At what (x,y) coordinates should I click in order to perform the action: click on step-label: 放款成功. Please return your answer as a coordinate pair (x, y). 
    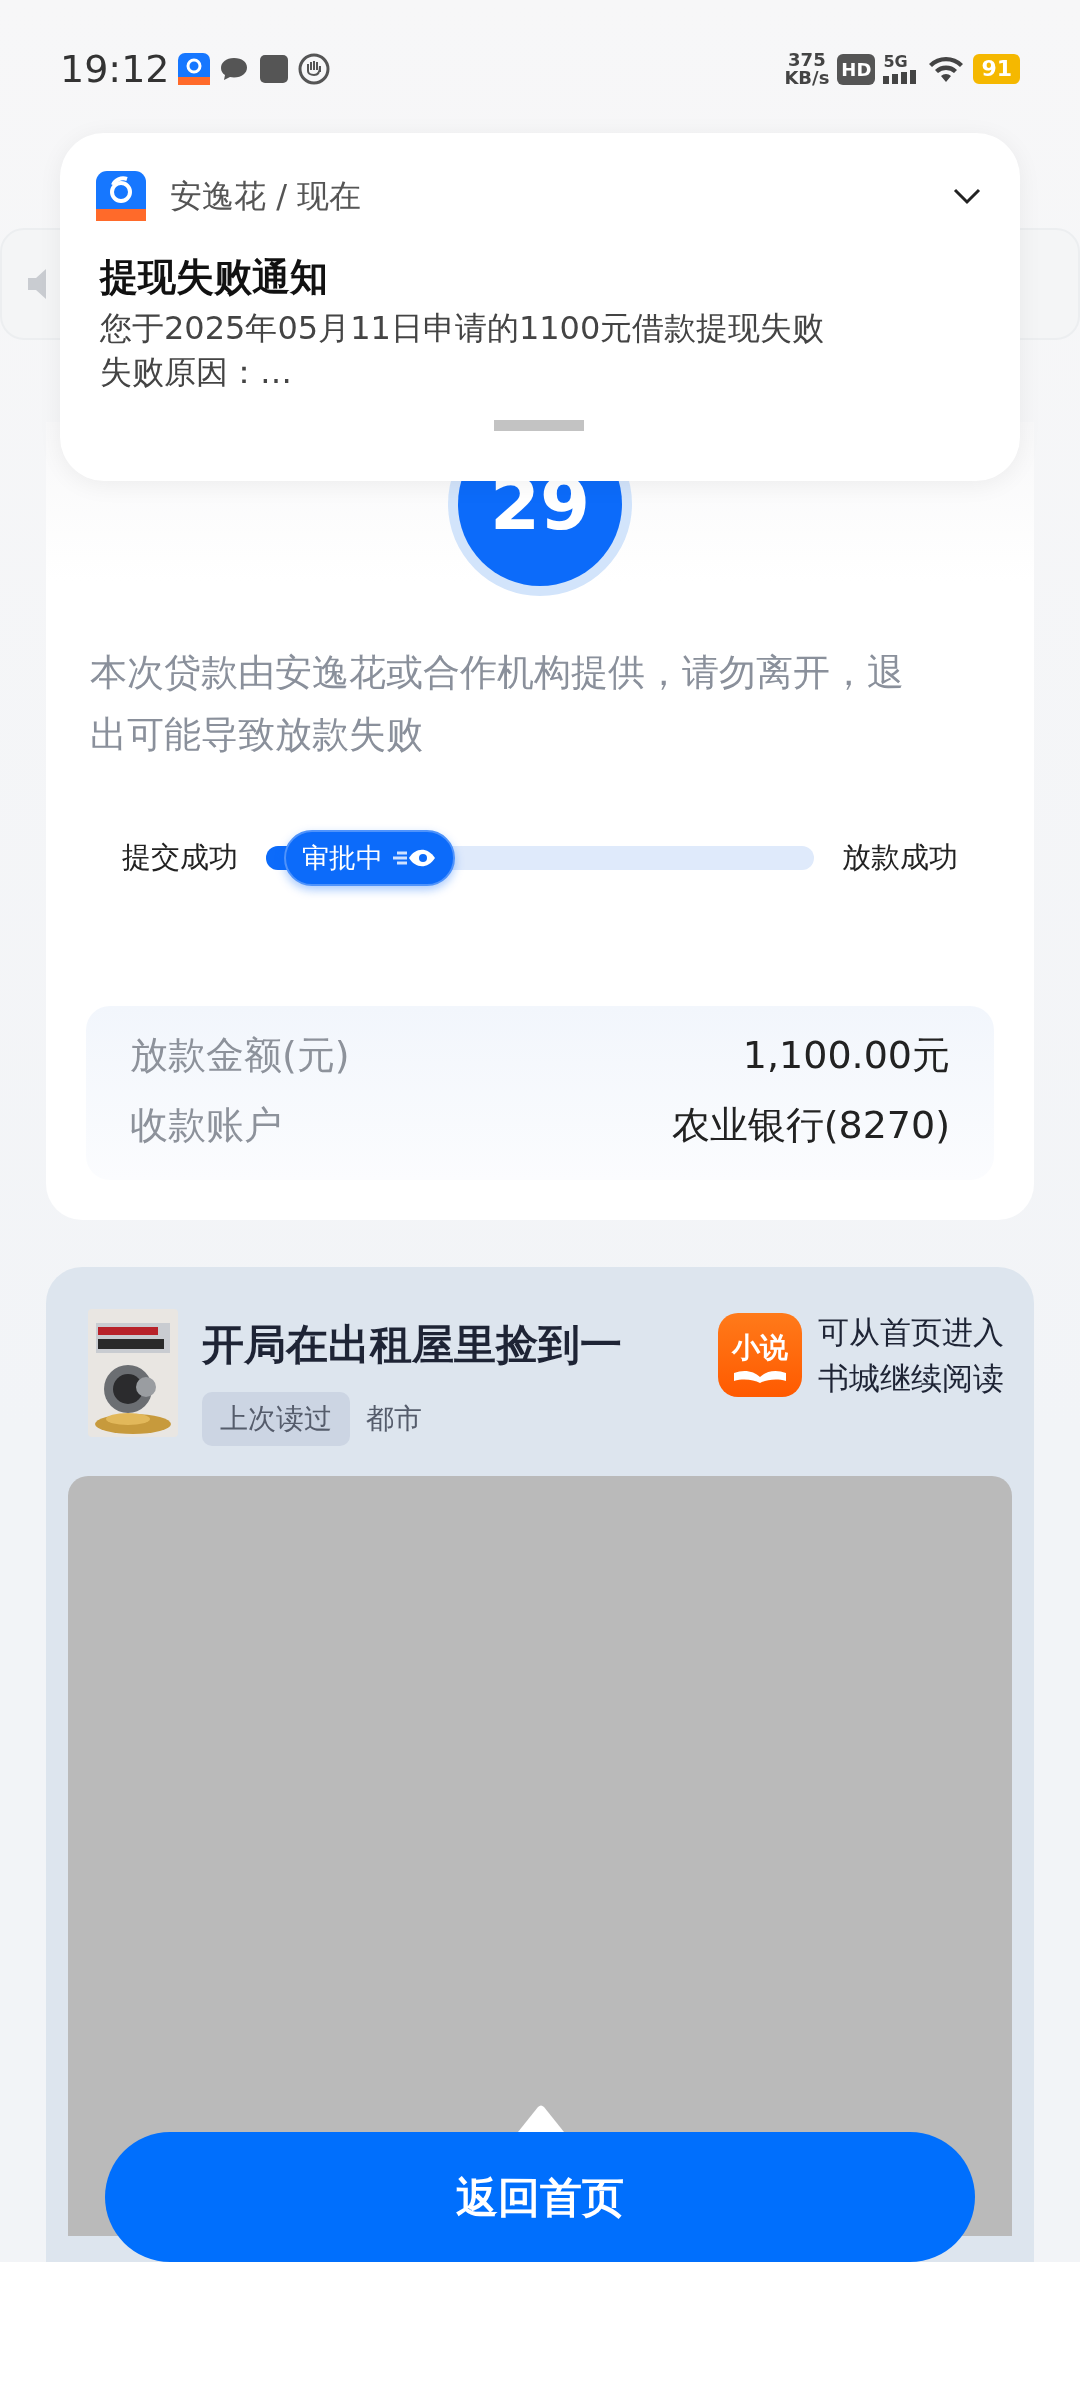
    Looking at the image, I should click on (900, 857).